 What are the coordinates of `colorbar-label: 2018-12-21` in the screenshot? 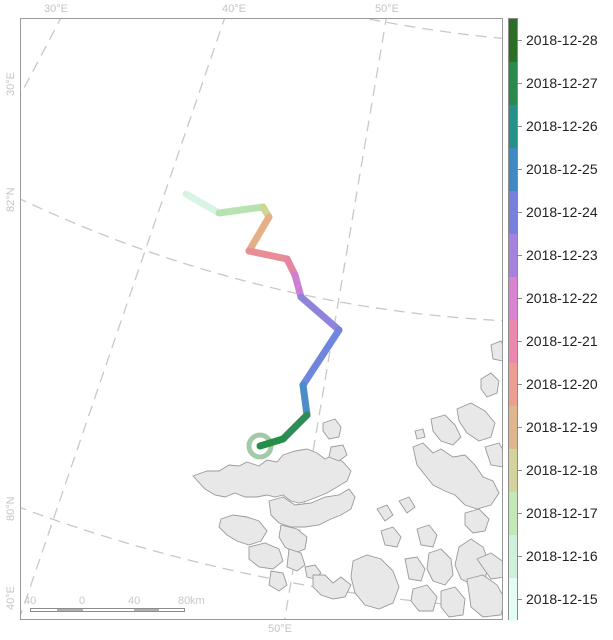 It's located at (562, 340).